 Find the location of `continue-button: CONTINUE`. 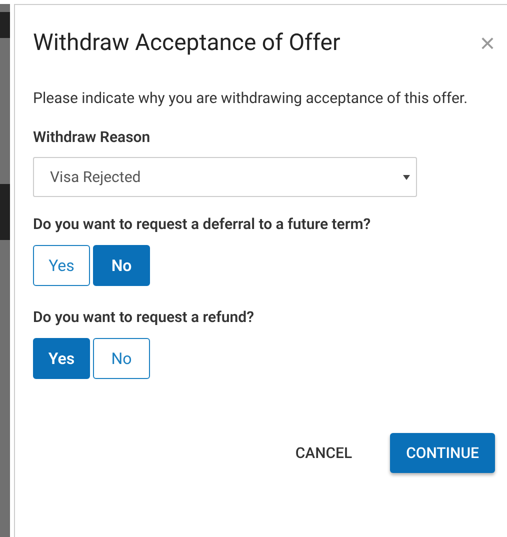

continue-button: CONTINUE is located at coordinates (442, 453).